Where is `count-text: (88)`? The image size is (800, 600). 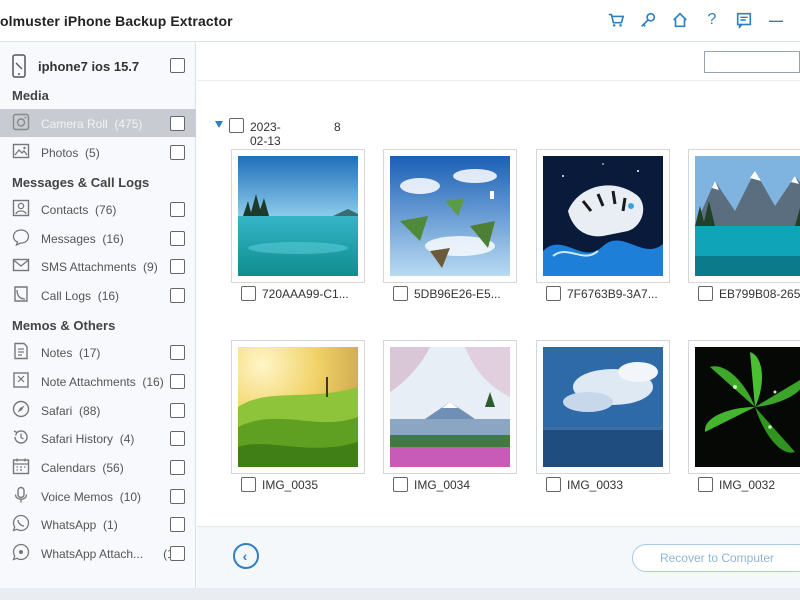
count-text: (88) is located at coordinates (90, 411).